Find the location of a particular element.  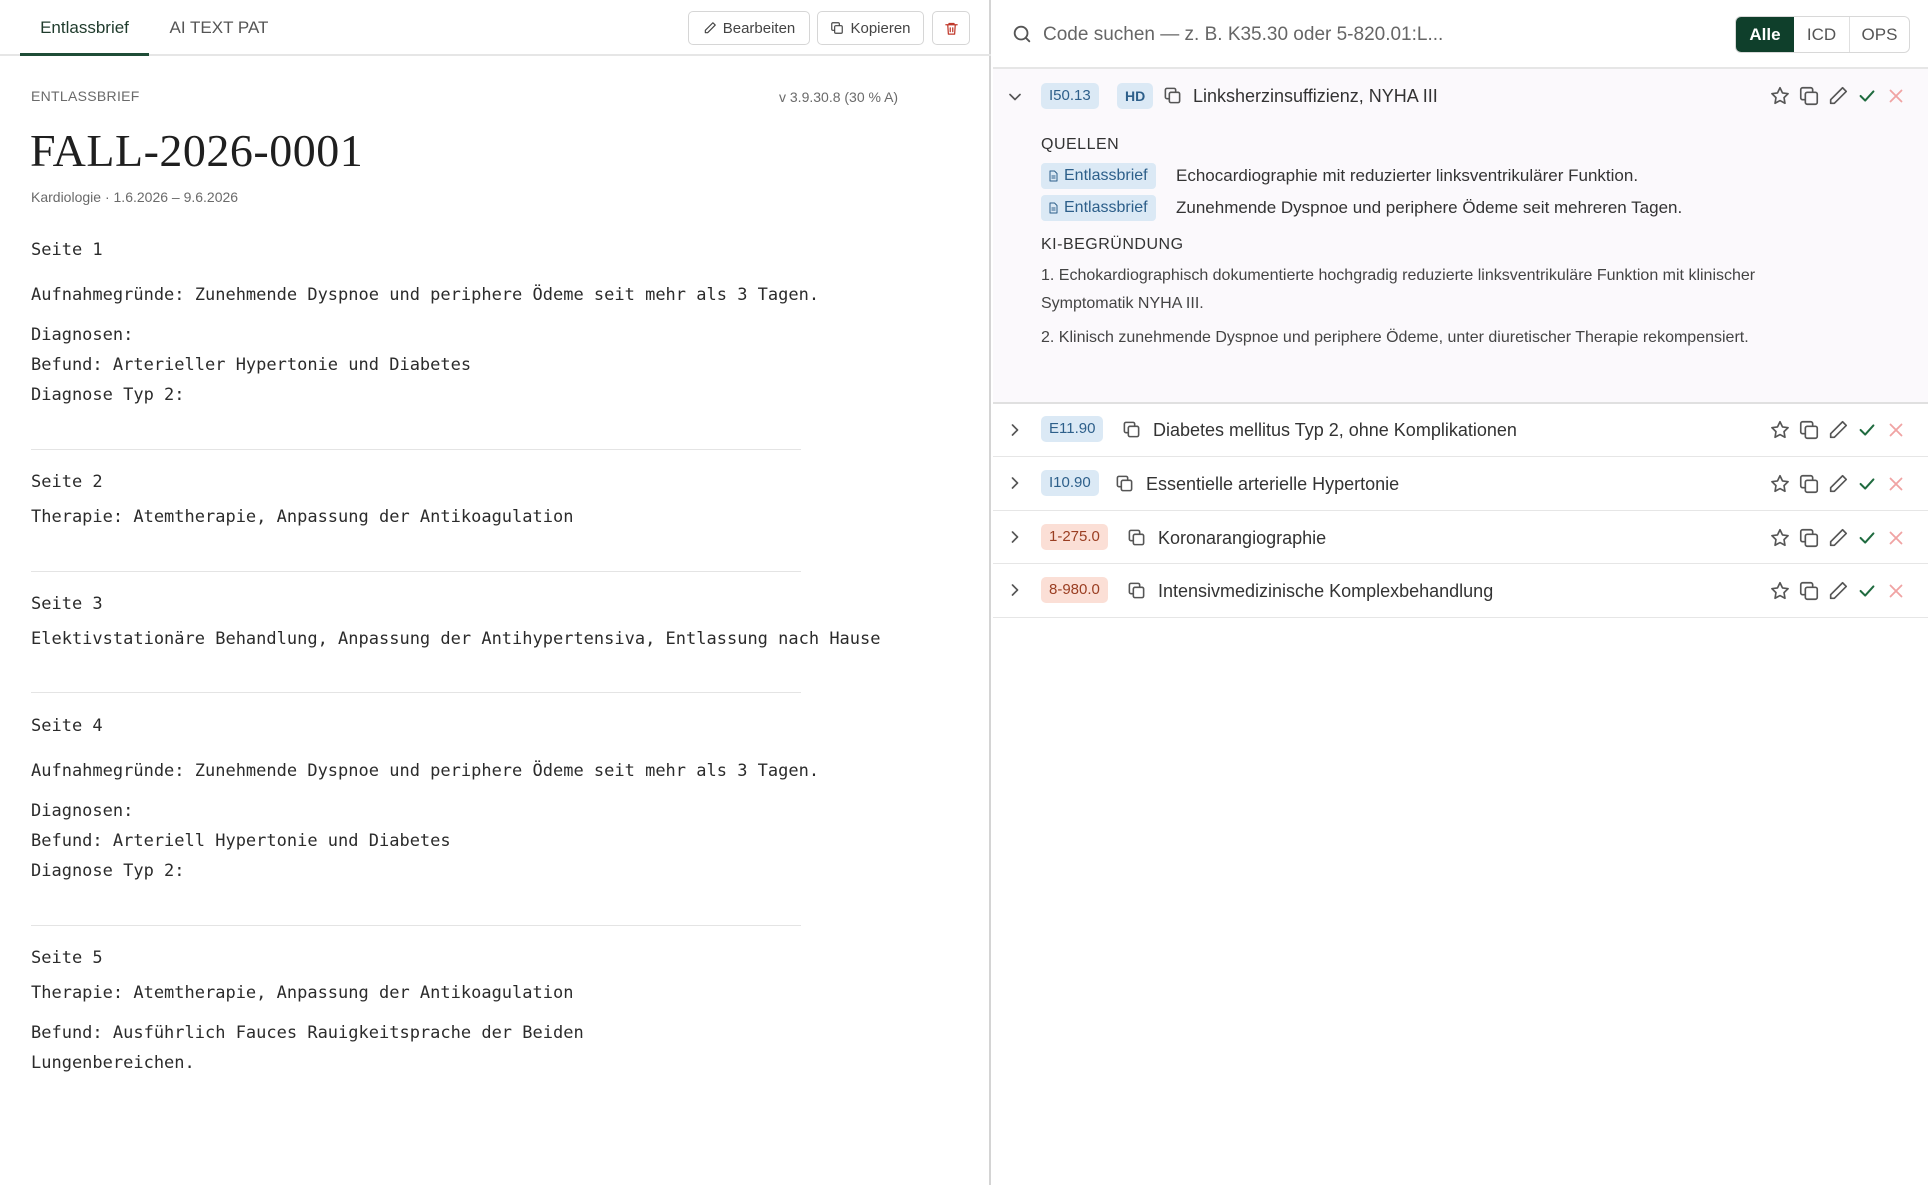

code-badge: 8-980.0 is located at coordinates (1074, 590).